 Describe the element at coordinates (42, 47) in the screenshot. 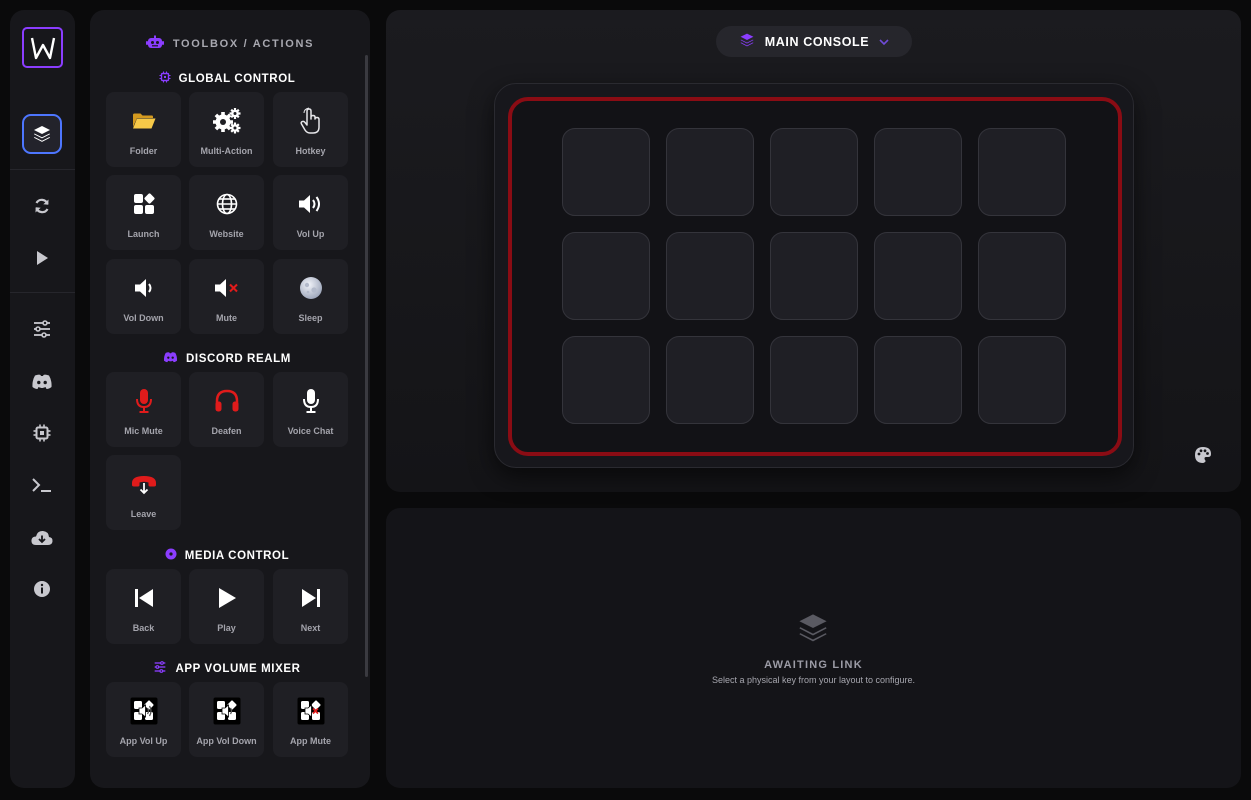

I see `logo-icon` at that location.